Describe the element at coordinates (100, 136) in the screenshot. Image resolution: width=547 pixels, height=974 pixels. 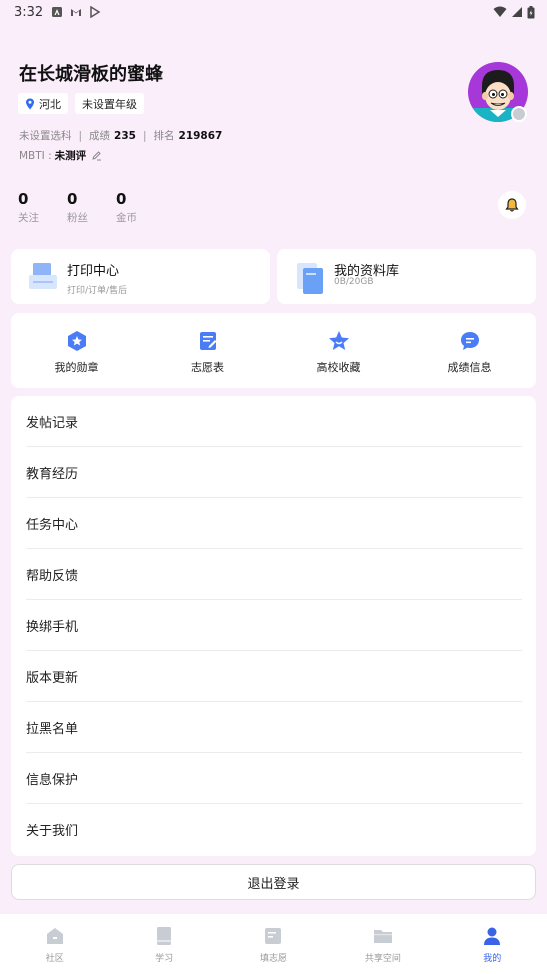
I see `score-label: 成绩` at that location.